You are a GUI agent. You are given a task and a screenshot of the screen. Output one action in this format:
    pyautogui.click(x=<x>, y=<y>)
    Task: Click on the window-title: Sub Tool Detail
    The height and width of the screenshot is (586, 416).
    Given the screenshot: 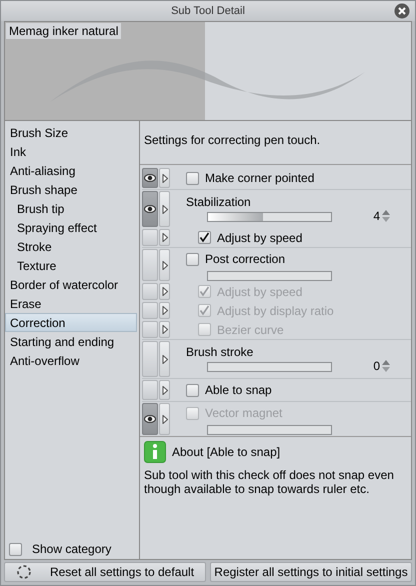 What is the action you would take?
    pyautogui.click(x=208, y=11)
    